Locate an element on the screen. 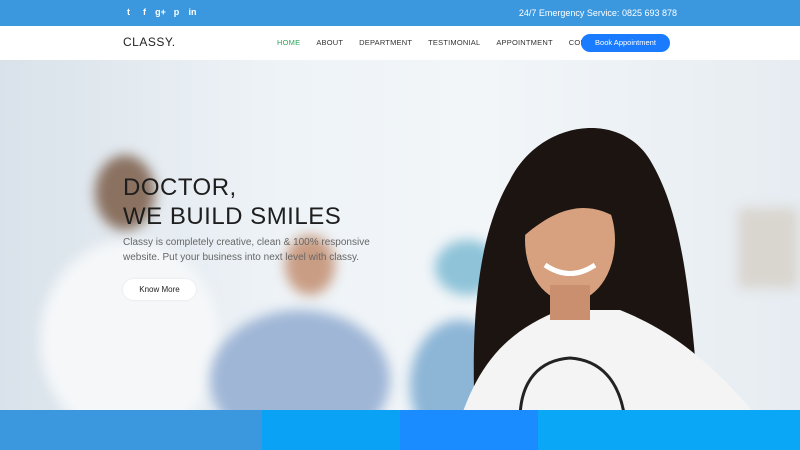 This screenshot has width=800, height=450. nav-item-appointment: APPOINTMENT is located at coordinates (524, 42).